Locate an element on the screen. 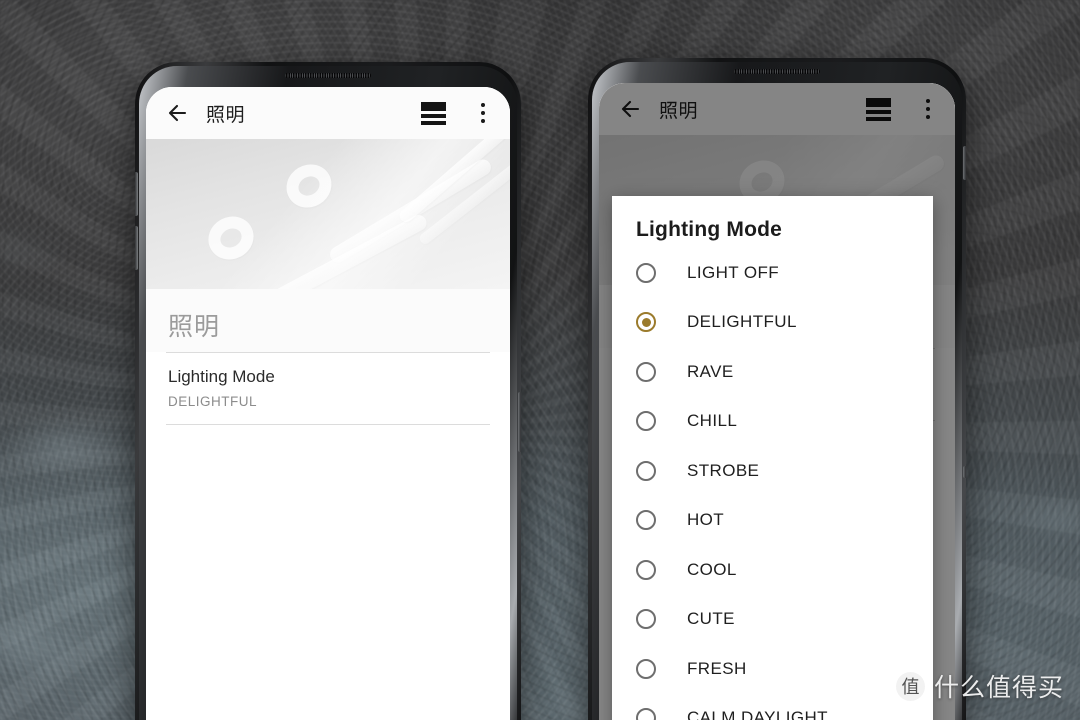 The image size is (1080, 720). radio-option-label: RAVE is located at coordinates (710, 371).